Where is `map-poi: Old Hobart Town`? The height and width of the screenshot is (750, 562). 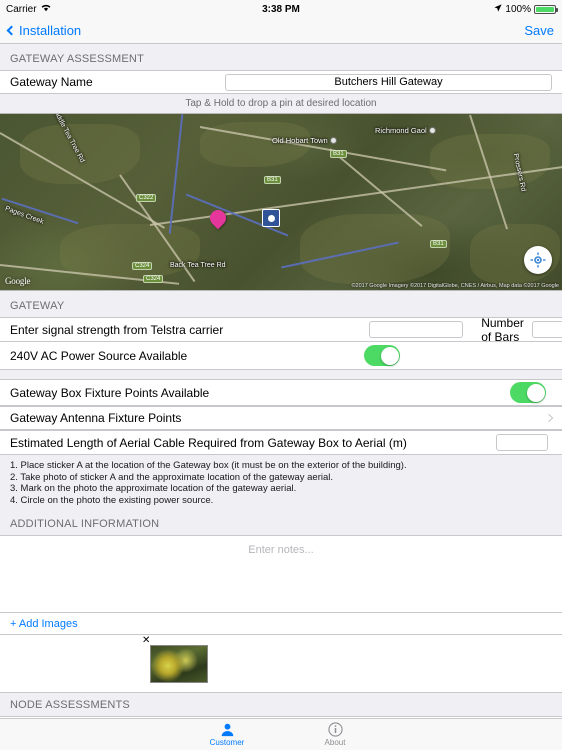 map-poi: Old Hobart Town is located at coordinates (304, 140).